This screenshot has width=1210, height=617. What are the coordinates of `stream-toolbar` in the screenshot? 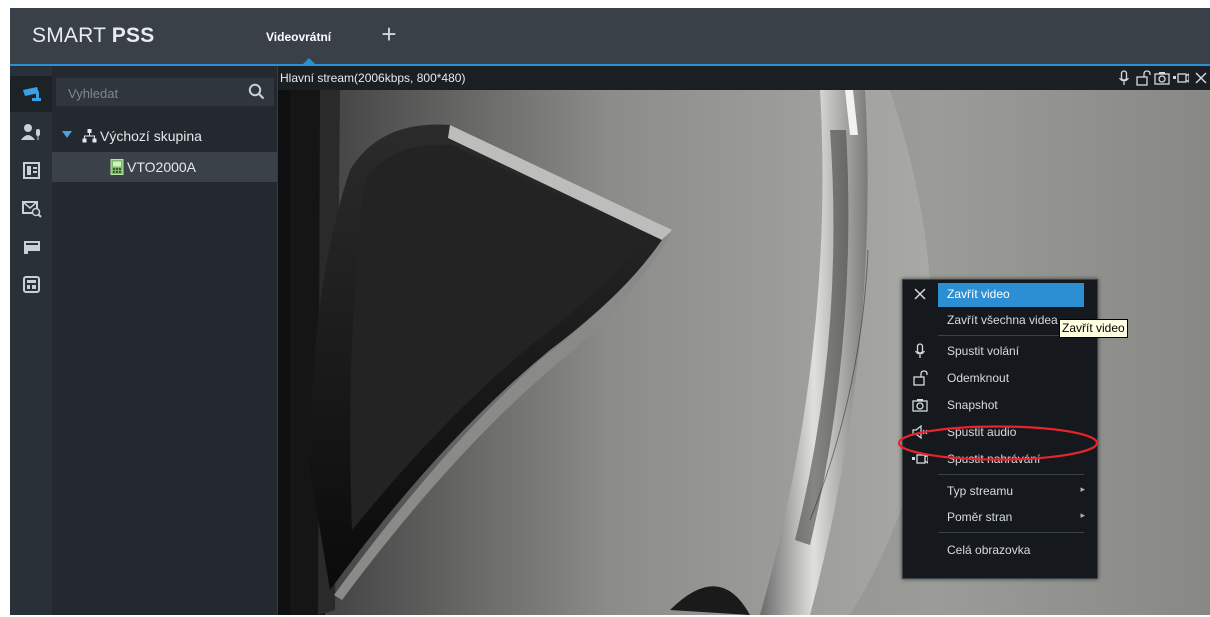 It's located at (1162, 78).